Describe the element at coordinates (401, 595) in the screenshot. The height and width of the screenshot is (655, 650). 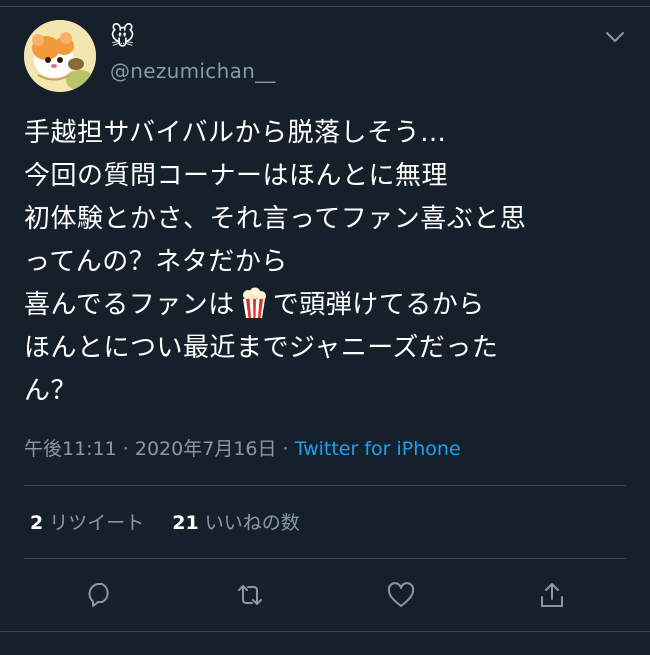
I see `heart-icon` at that location.